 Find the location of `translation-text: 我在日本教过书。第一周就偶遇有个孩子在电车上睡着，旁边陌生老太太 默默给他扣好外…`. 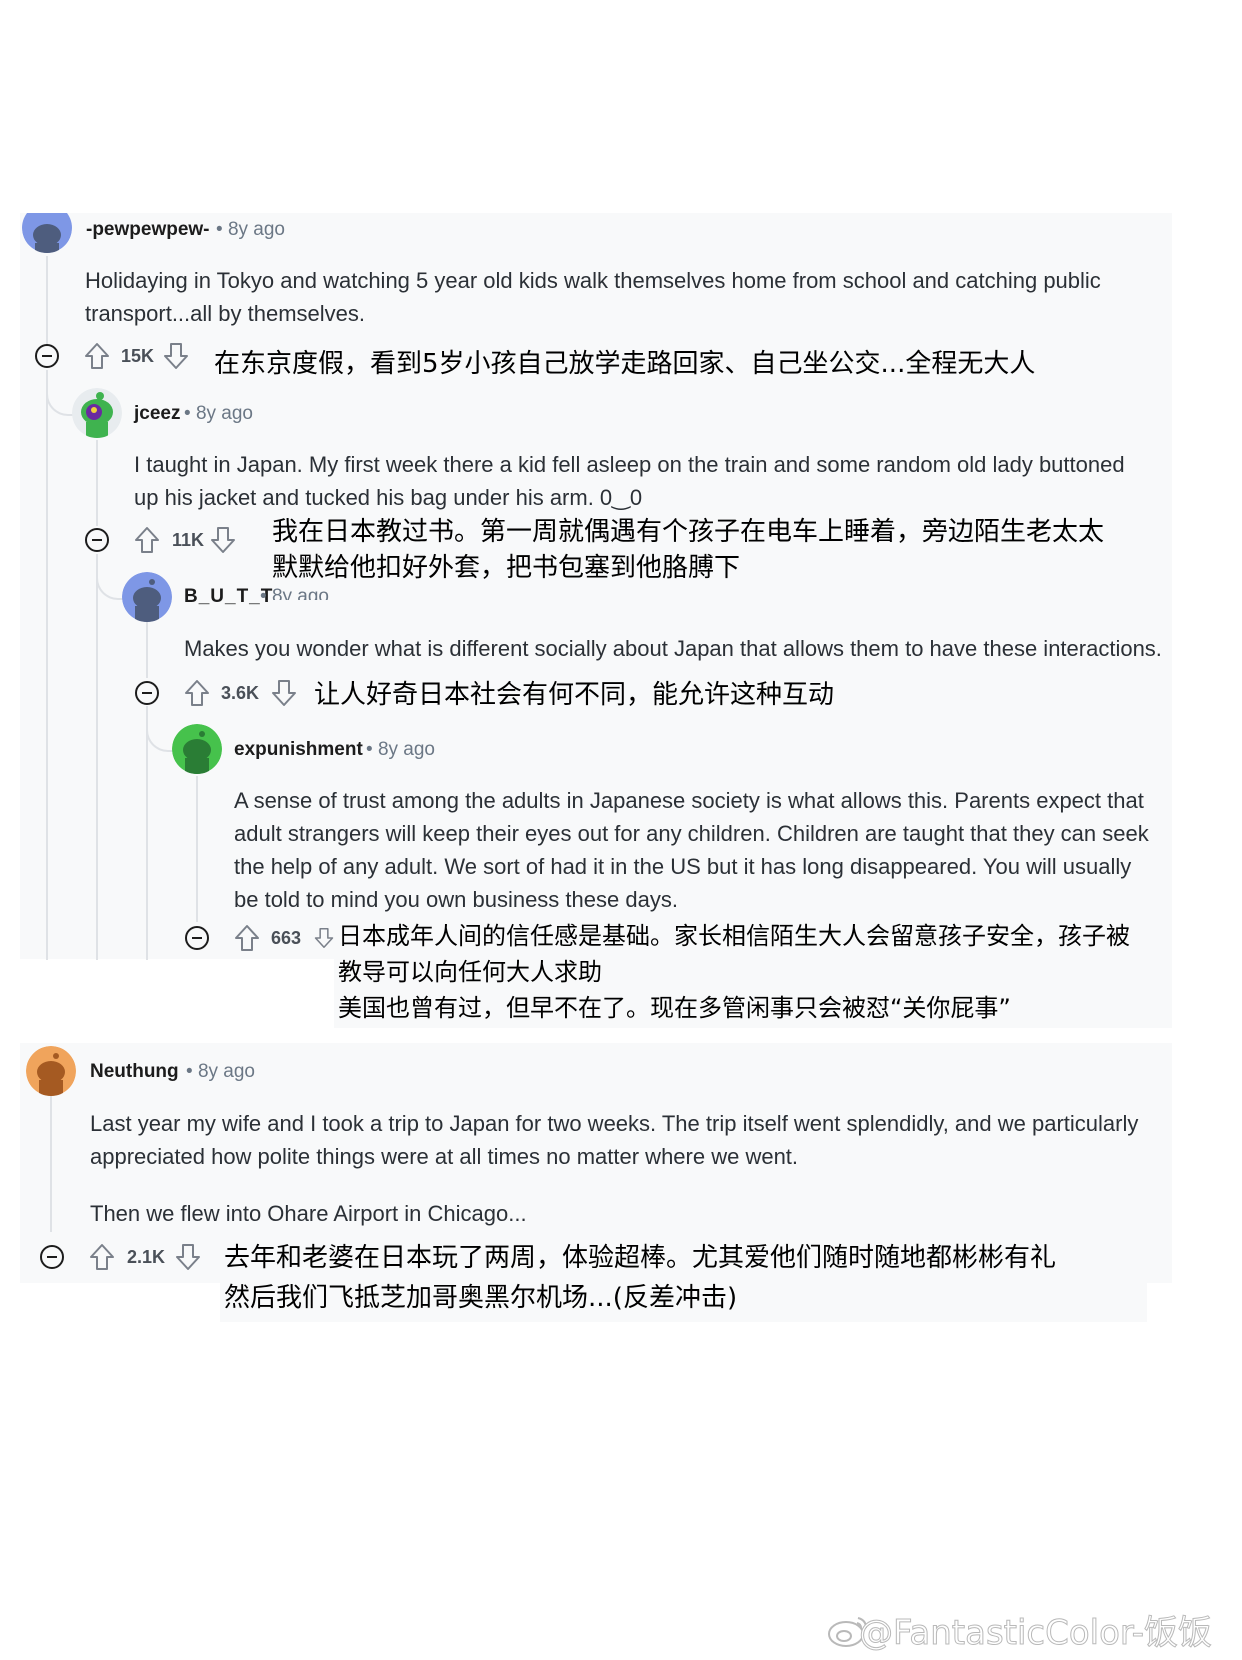

translation-text: 我在日本教过书。第一周就偶遇有个孩子在电车上睡着，旁边陌生老太太 默默给他扣好外… is located at coordinates (688, 550).